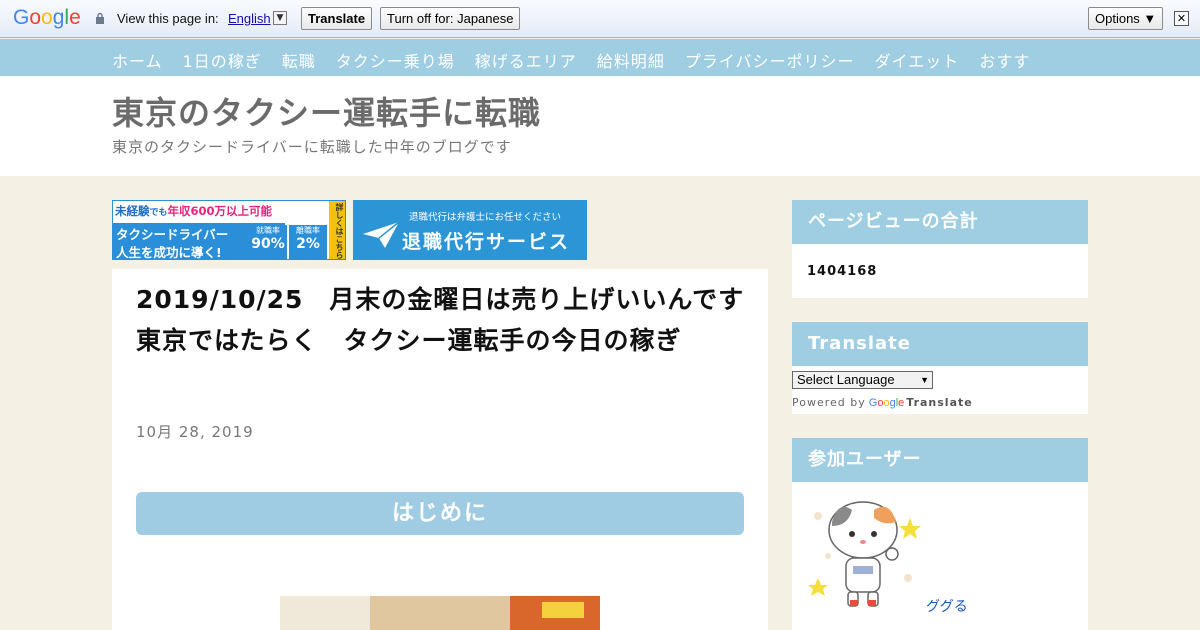 This screenshot has height=630, width=1200. I want to click on banner2-subtitle: 退職代行は弁護士にお任せください, so click(485, 217).